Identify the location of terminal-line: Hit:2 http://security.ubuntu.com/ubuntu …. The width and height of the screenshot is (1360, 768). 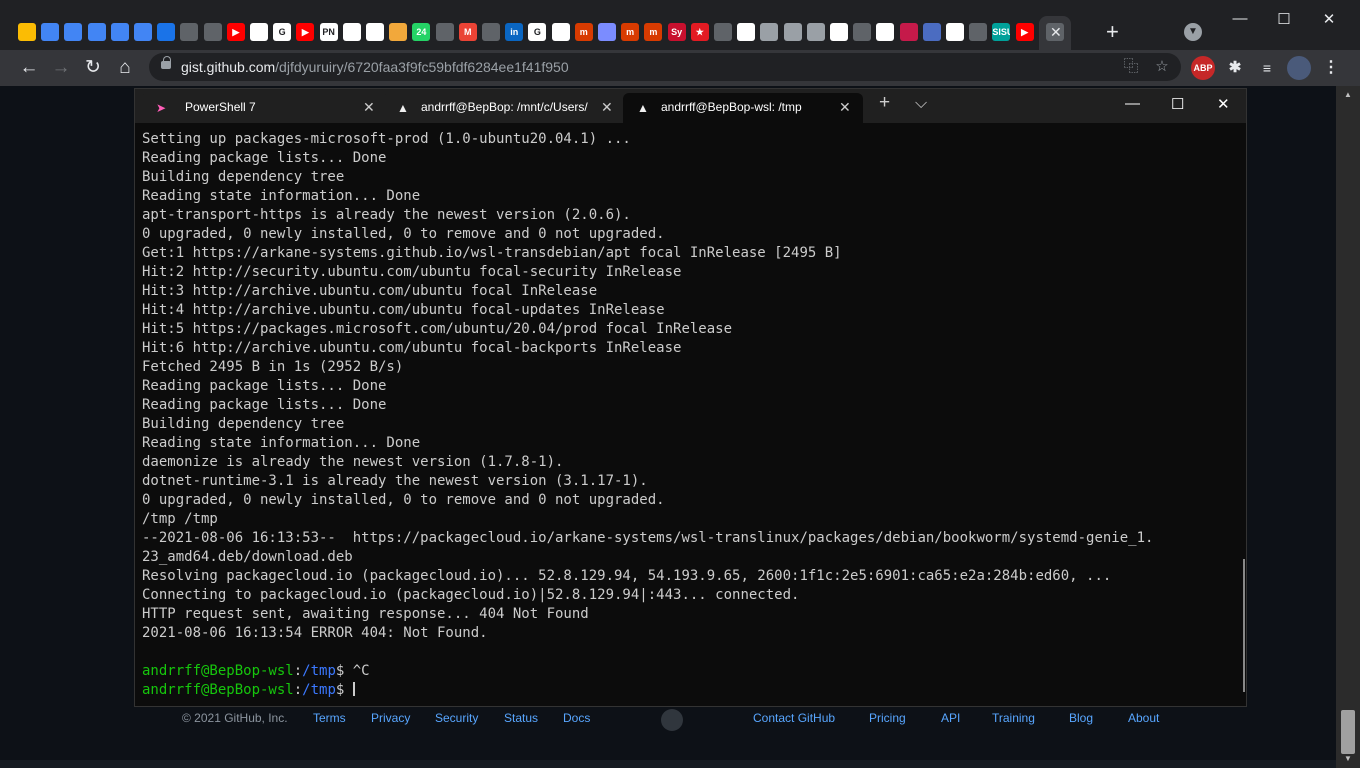
(412, 272).